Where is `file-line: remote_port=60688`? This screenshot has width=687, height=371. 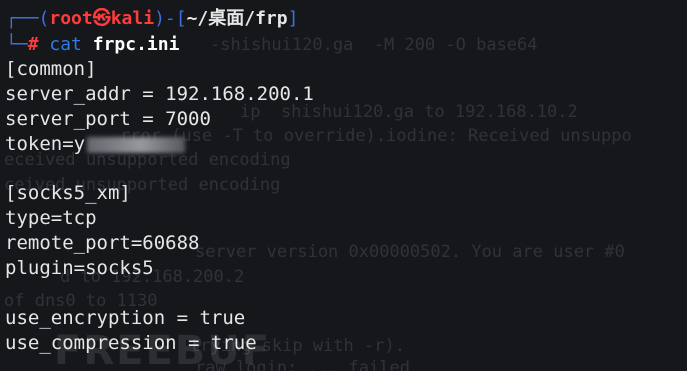 file-line: remote_port=60688 is located at coordinates (102, 243).